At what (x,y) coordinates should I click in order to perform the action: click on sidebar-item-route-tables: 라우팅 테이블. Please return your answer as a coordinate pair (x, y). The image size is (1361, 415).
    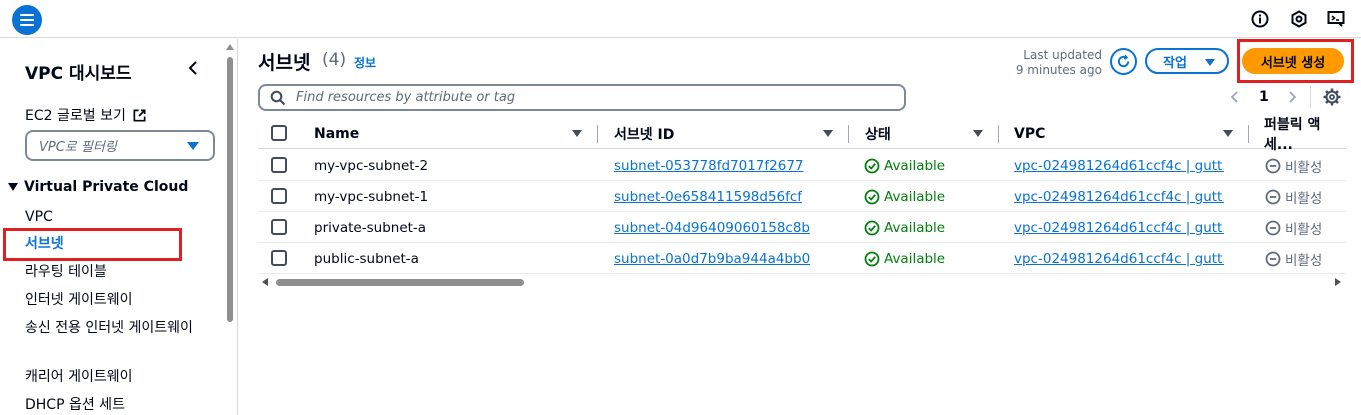
    Looking at the image, I should click on (66, 272).